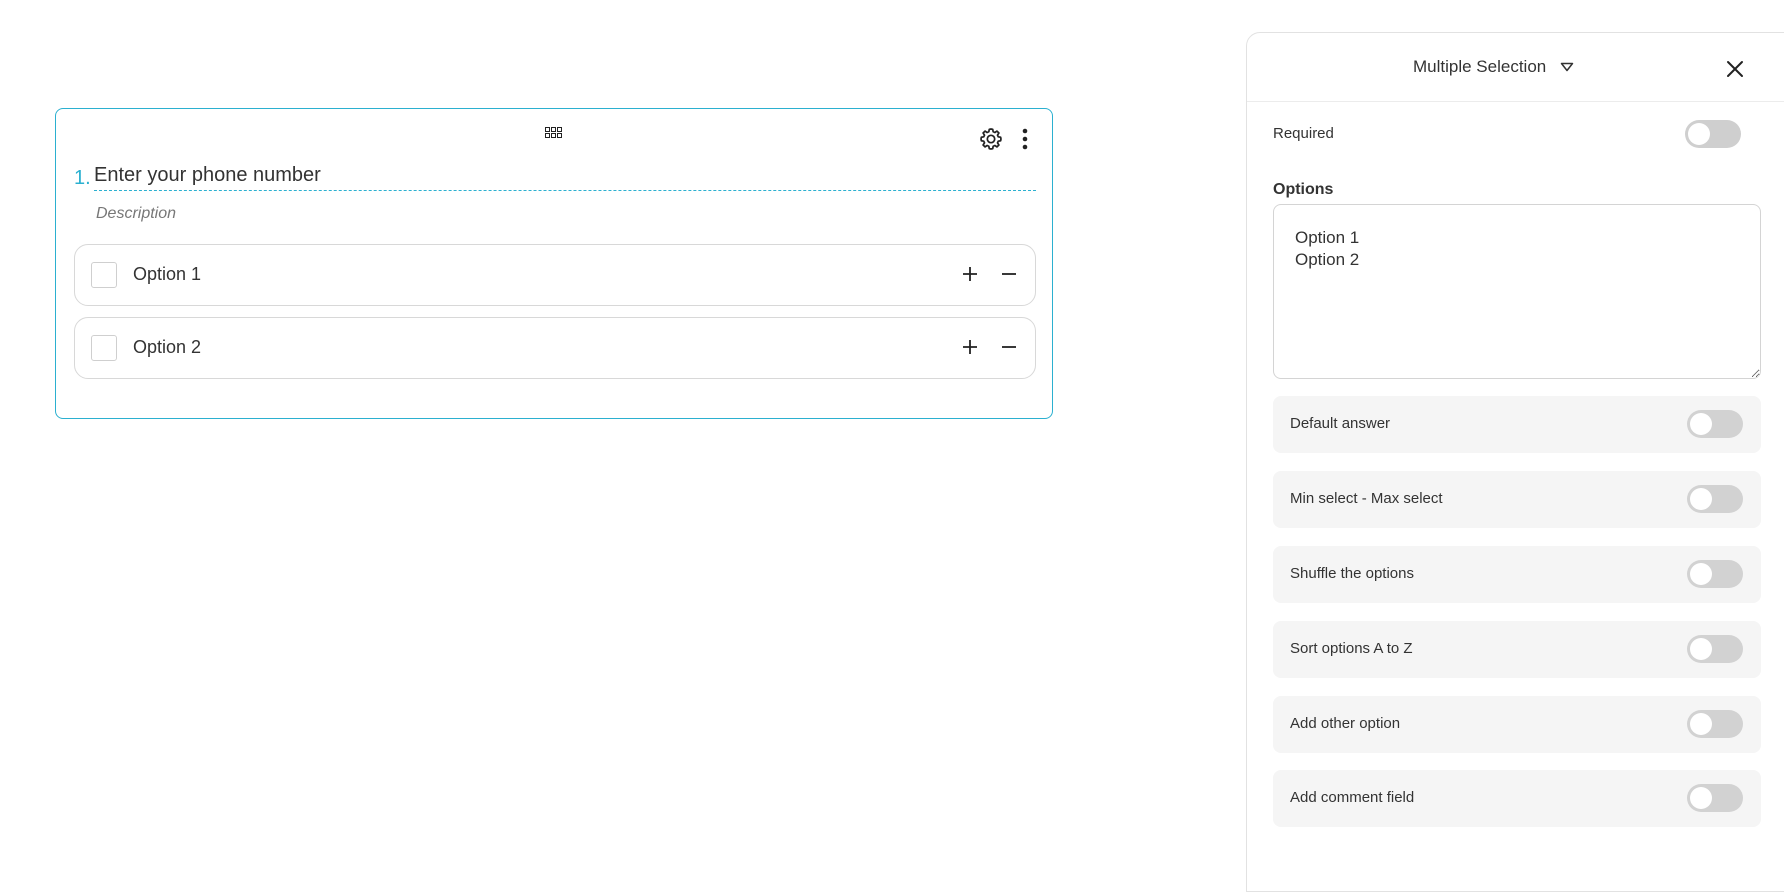  Describe the element at coordinates (1715, 649) in the screenshot. I see `sort-options-toggle` at that location.